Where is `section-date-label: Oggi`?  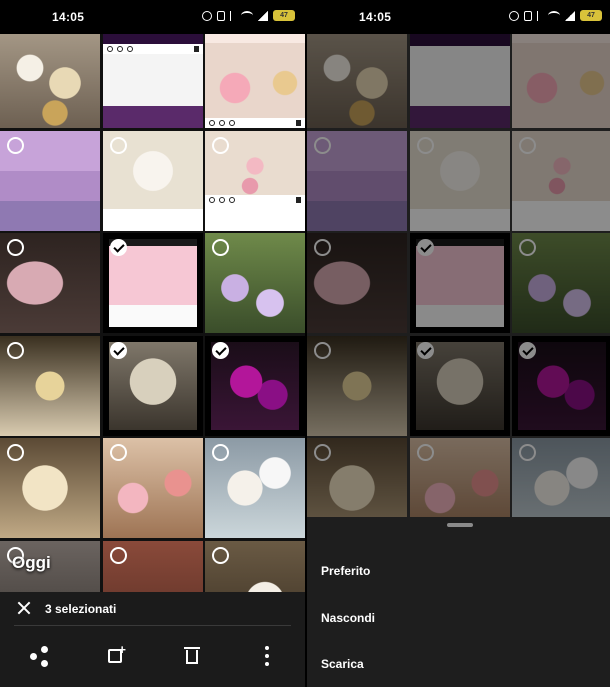 section-date-label: Oggi is located at coordinates (31, 562).